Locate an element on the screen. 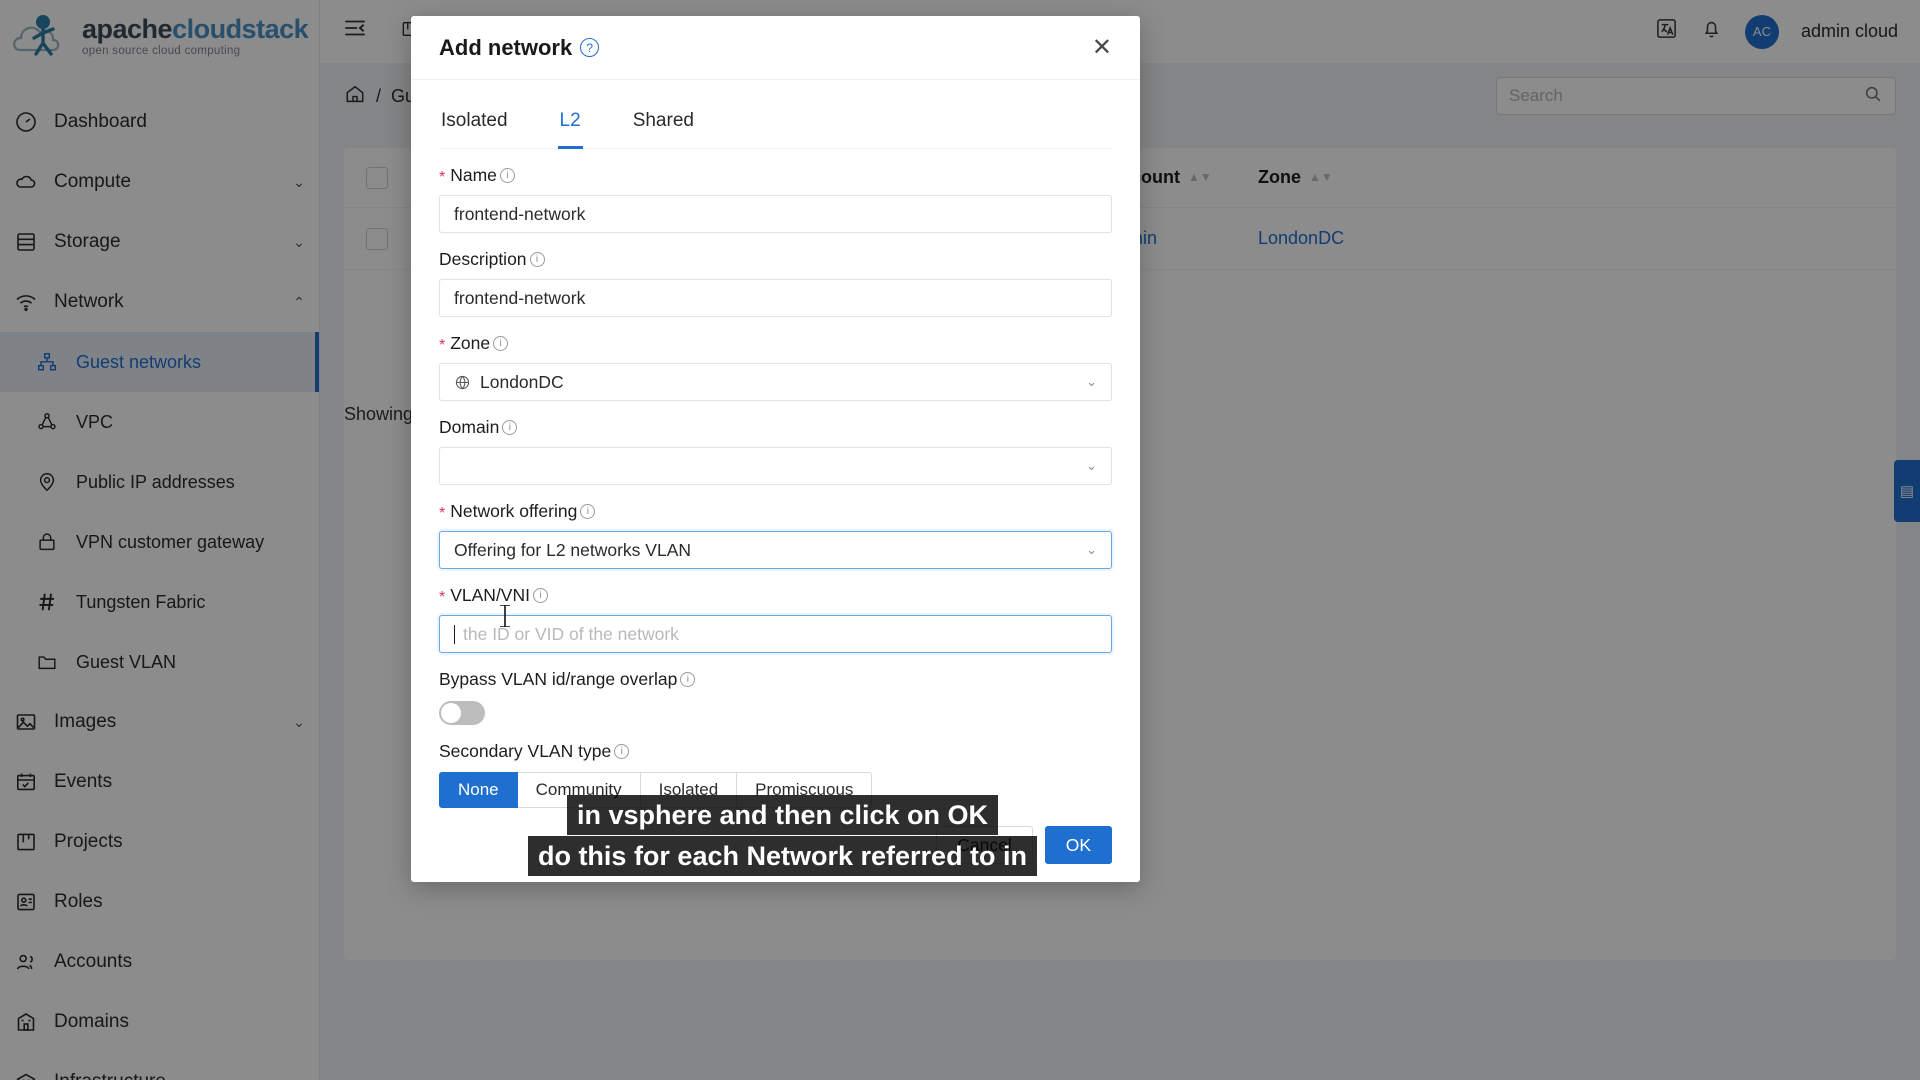 Image resolution: width=1920 pixels, height=1080 pixels. secondary-vlan-type-segmented: None Community Isolated Promiscuous is located at coordinates (775, 790).